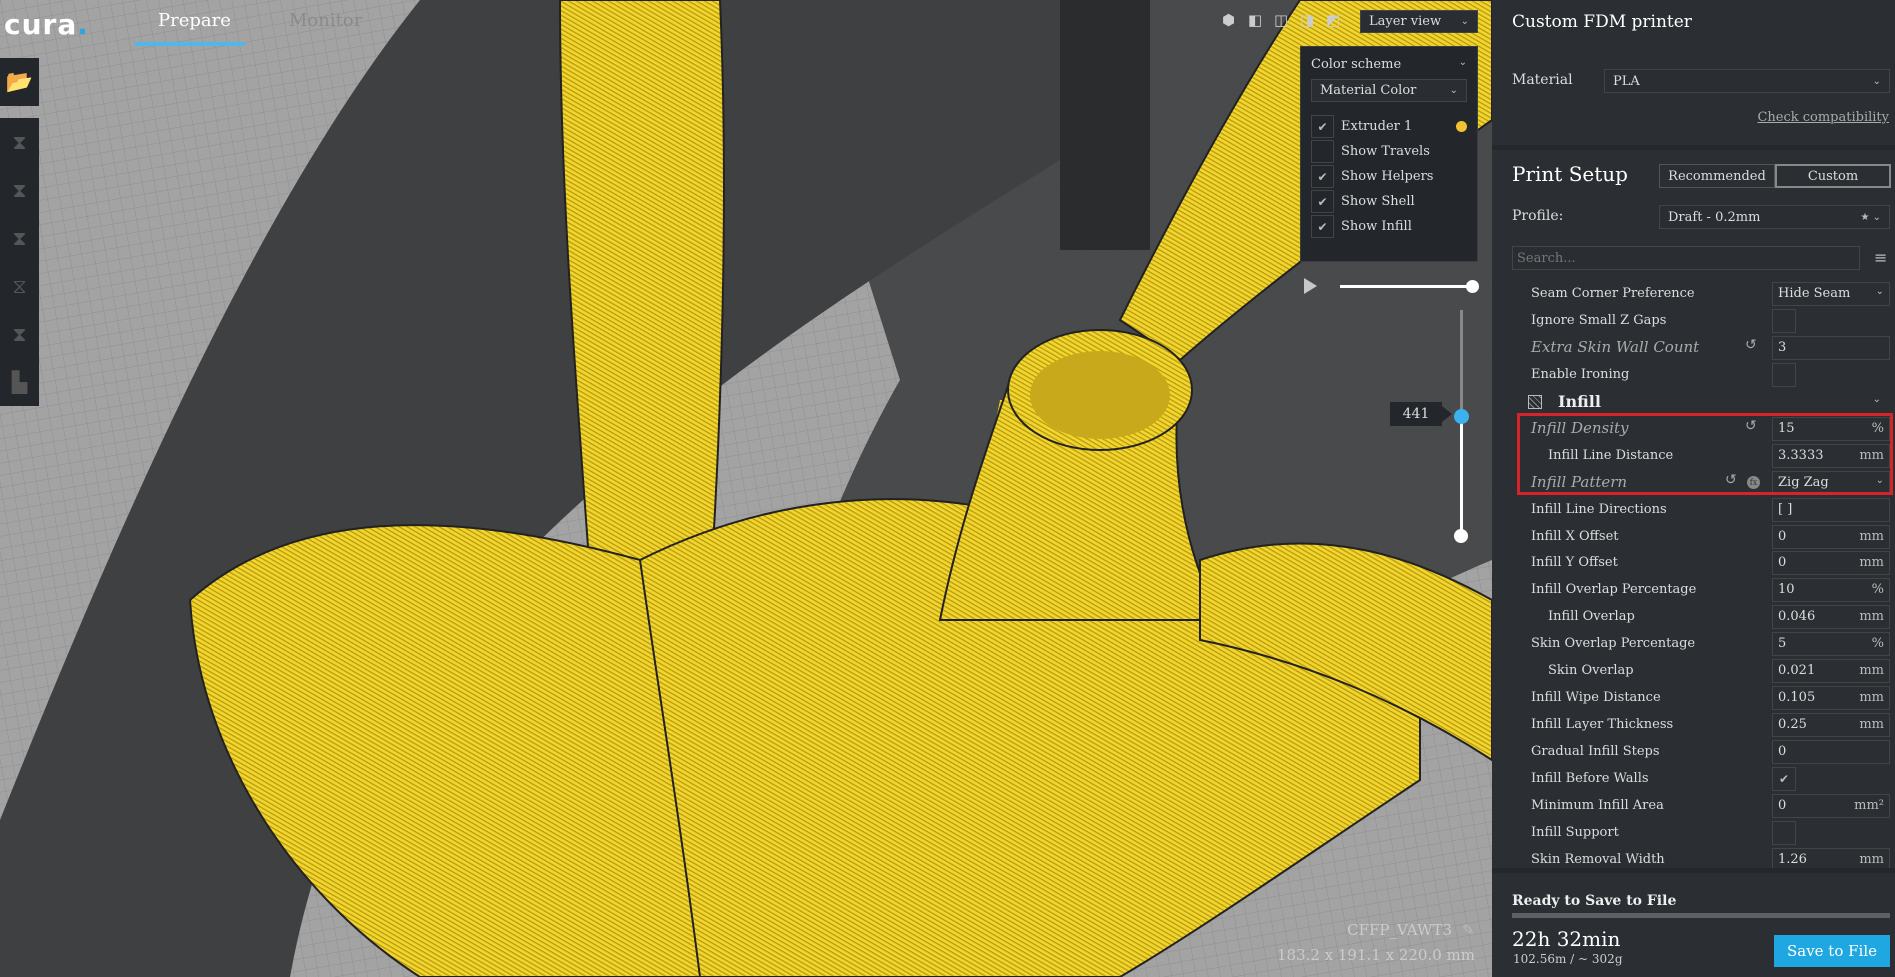 The height and width of the screenshot is (977, 1895). I want to click on pencil-icon: ✎, so click(1468, 930).